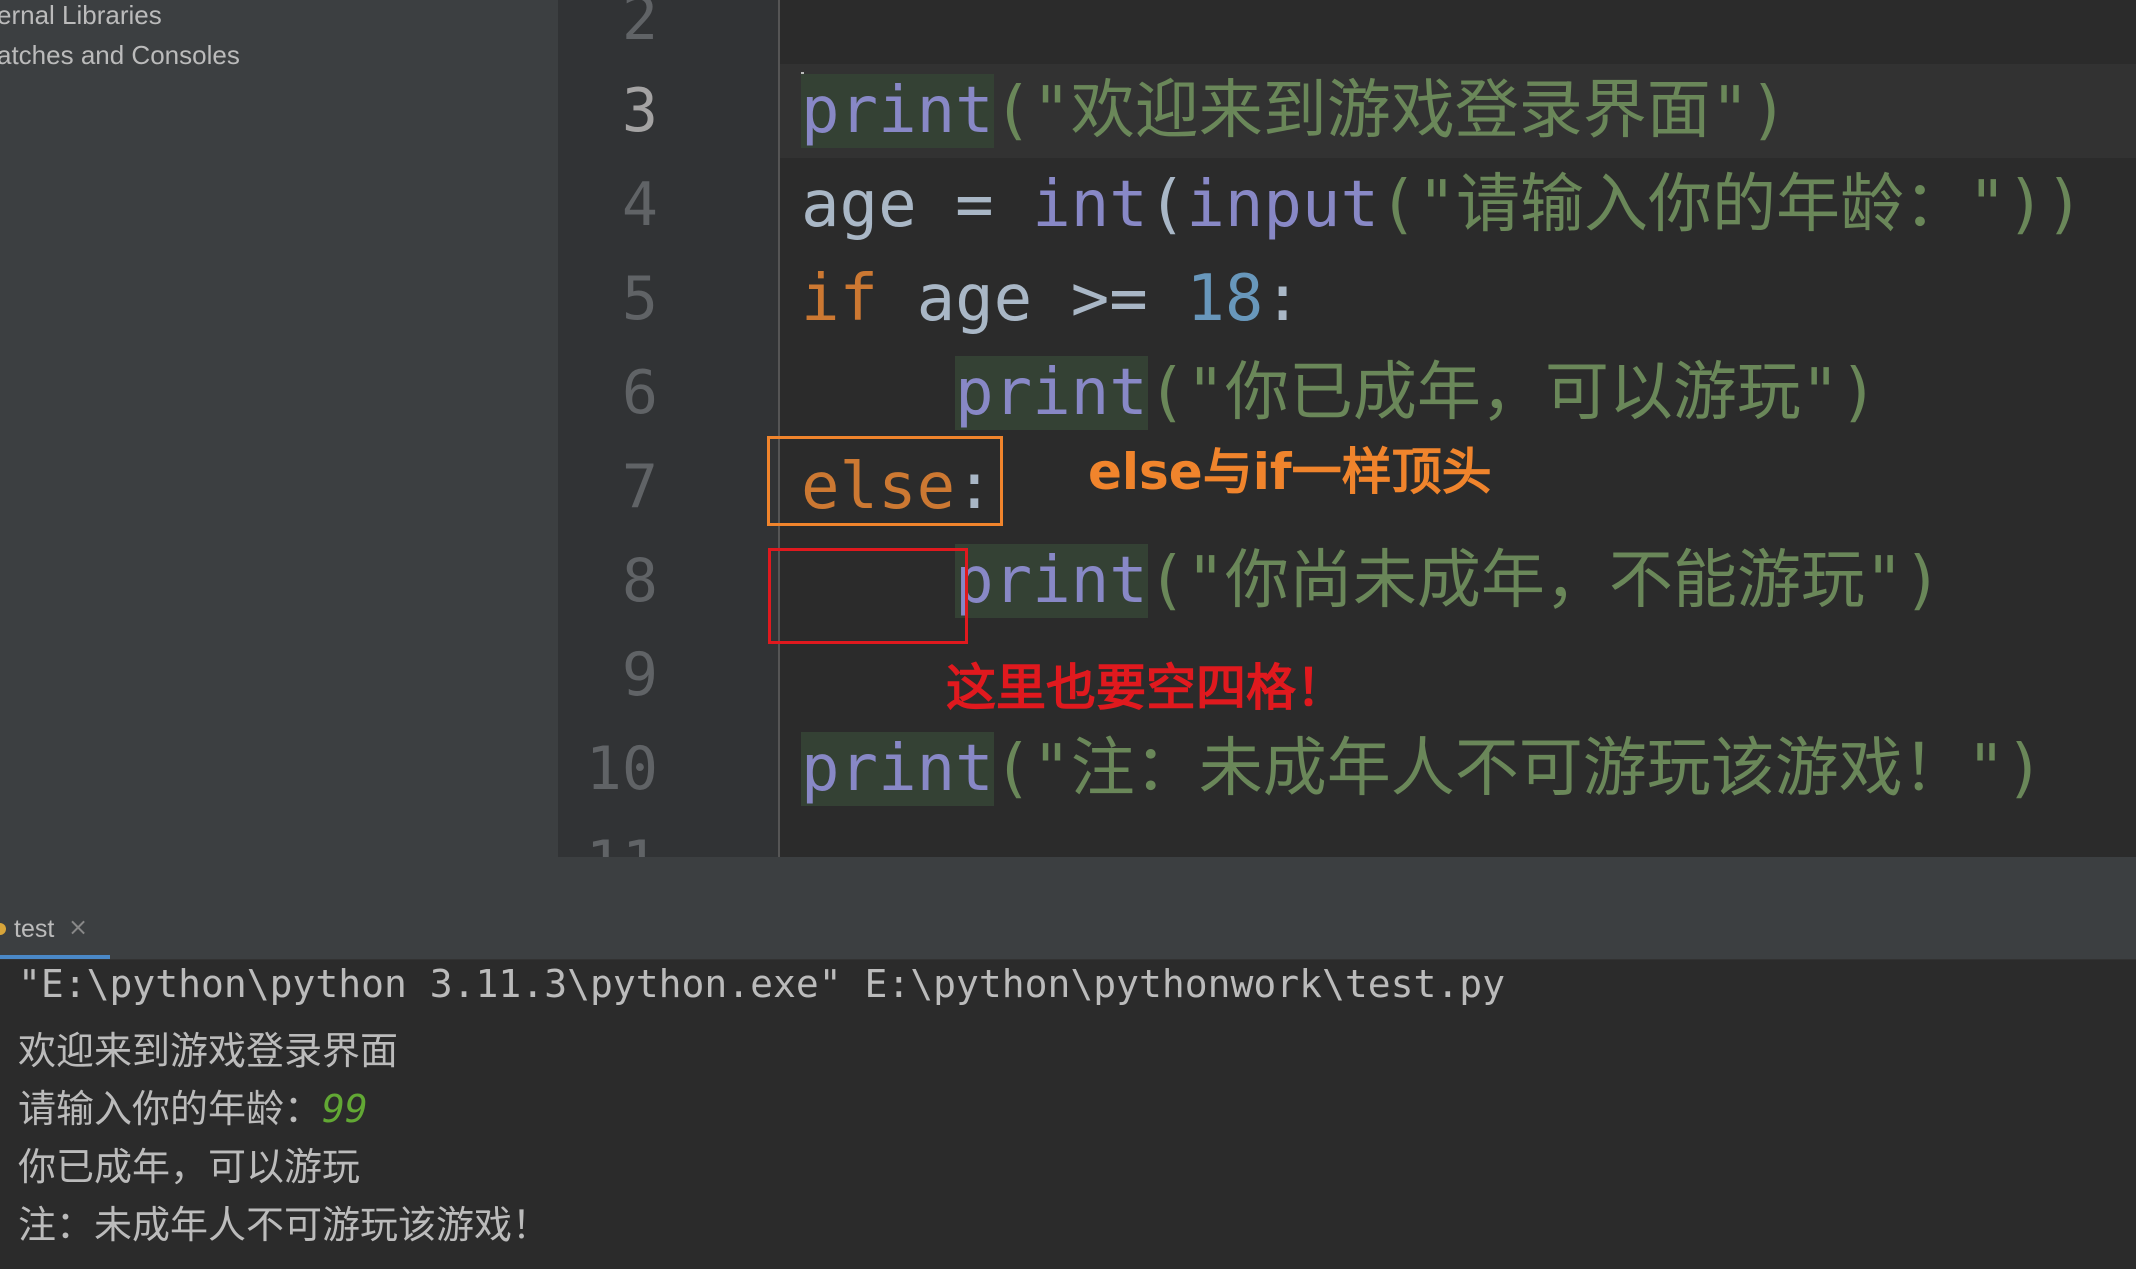 This screenshot has width=2136, height=1269. I want to click on indent-highlight-box, so click(868, 596).